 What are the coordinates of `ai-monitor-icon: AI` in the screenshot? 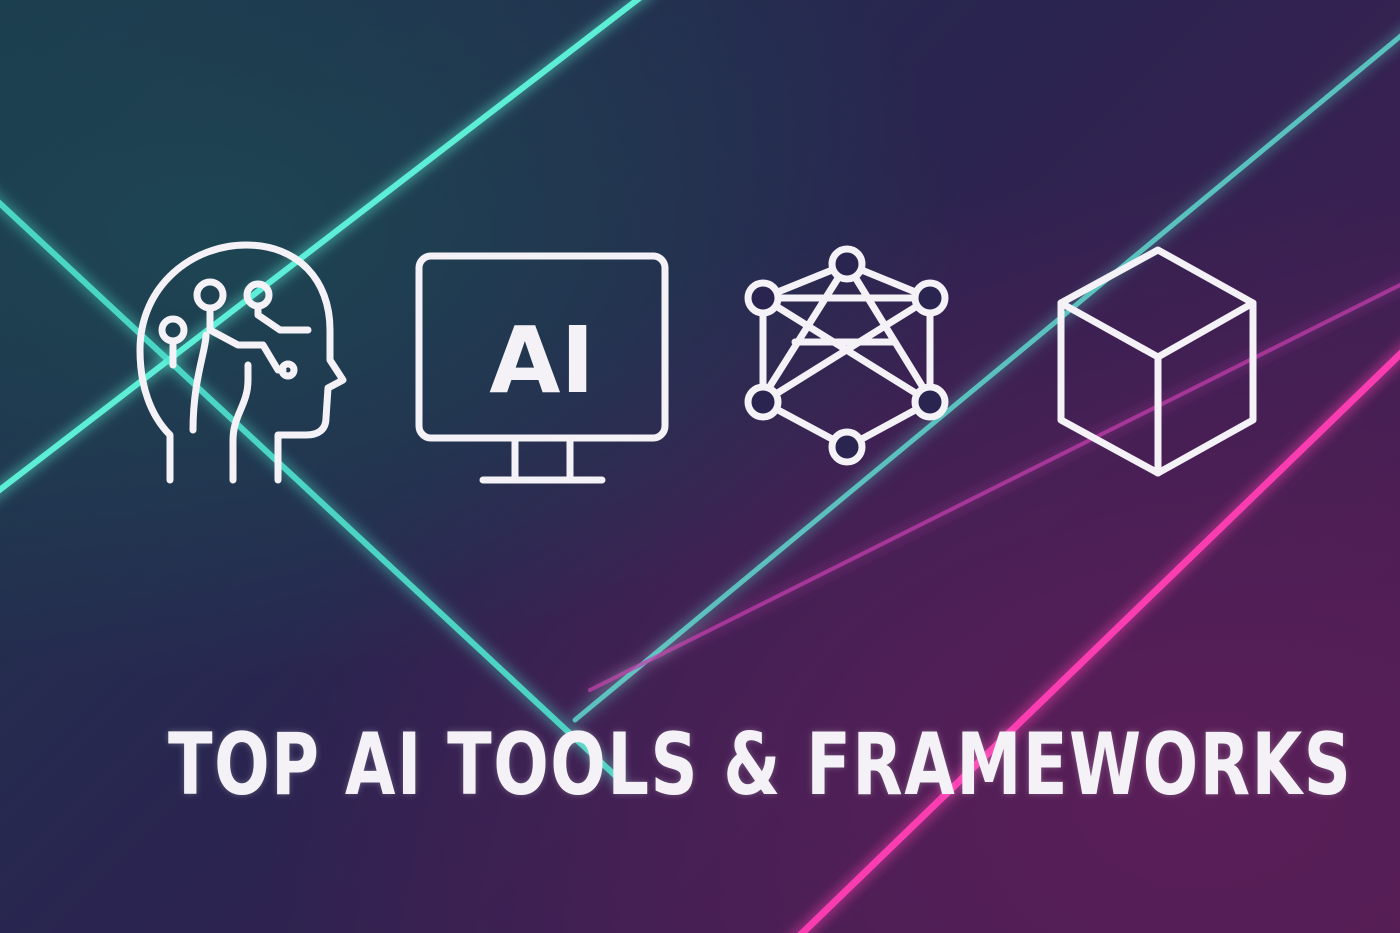 It's located at (542, 369).